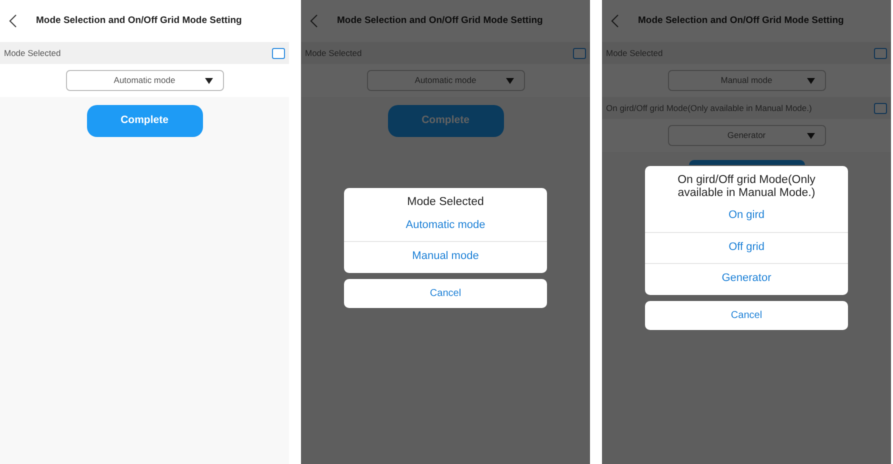 The width and height of the screenshot is (893, 464). I want to click on dropdown: Manual mode, so click(747, 80).